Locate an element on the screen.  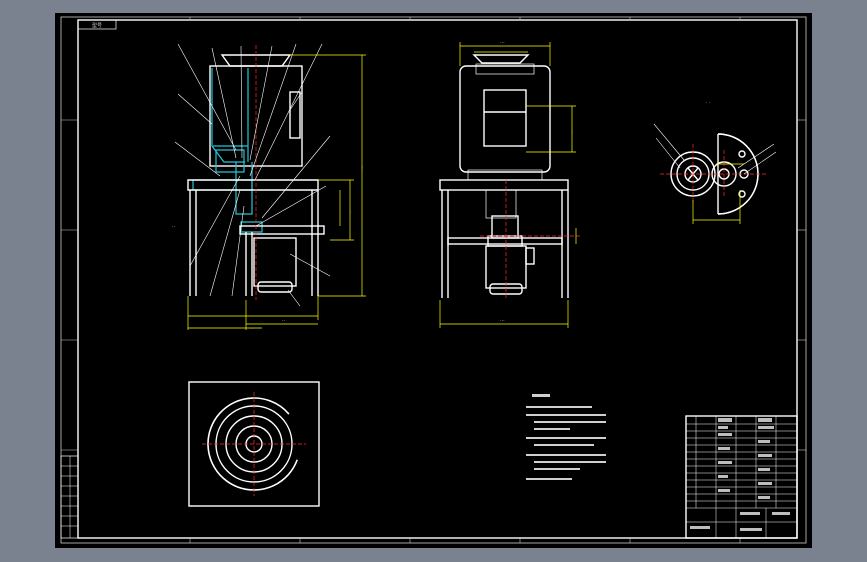
drawing-number-label: 型号 is located at coordinates (97, 25).